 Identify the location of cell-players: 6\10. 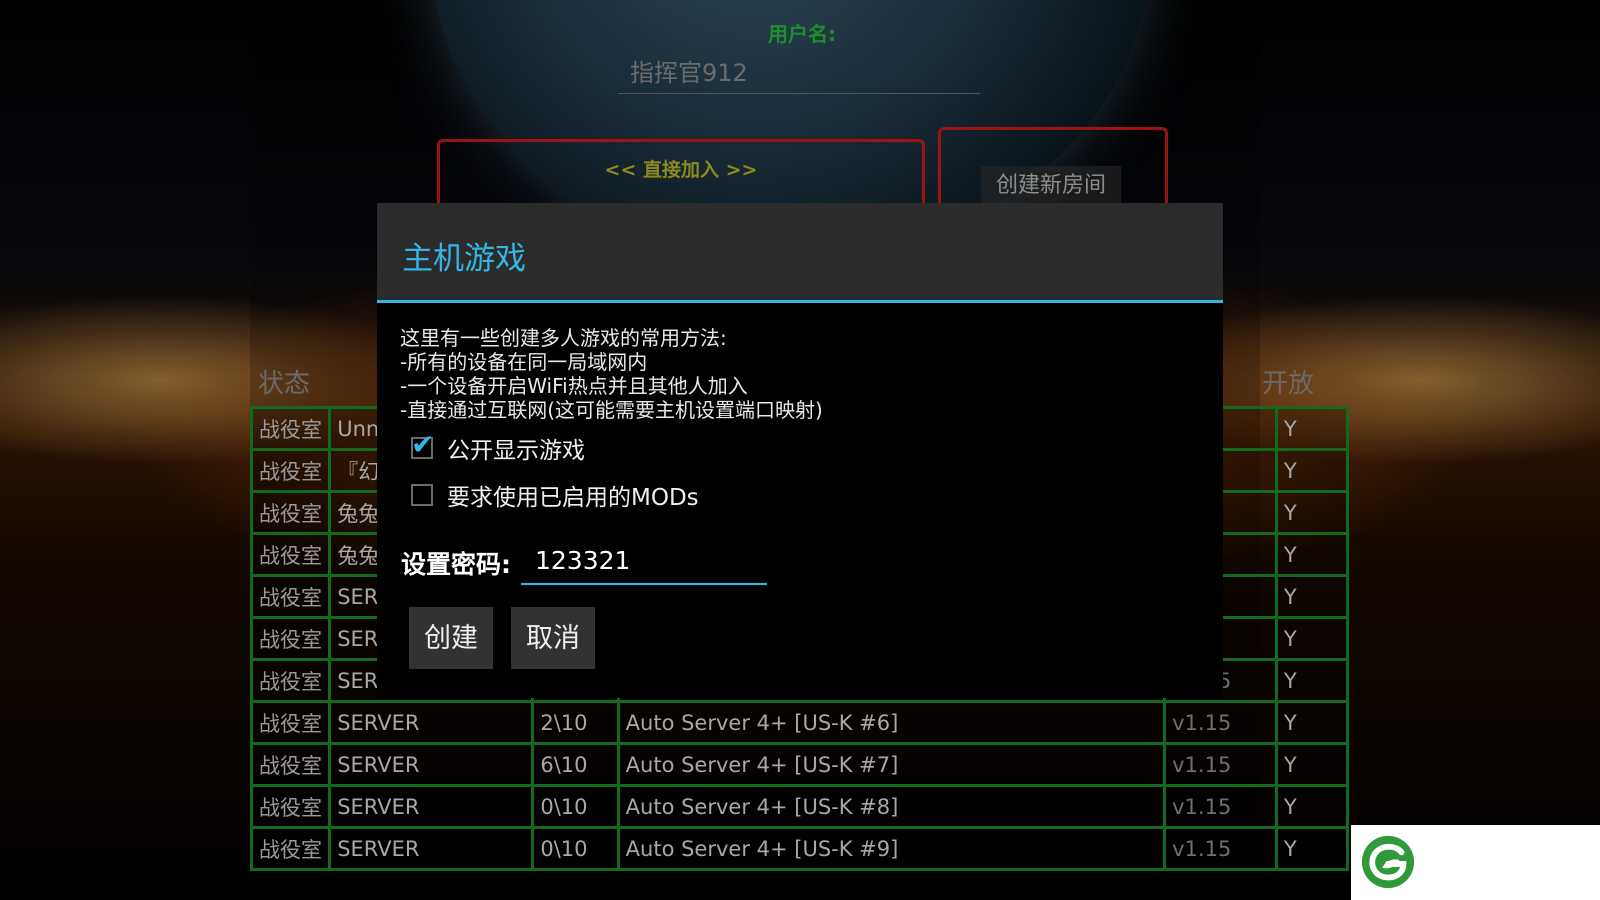
(575, 764).